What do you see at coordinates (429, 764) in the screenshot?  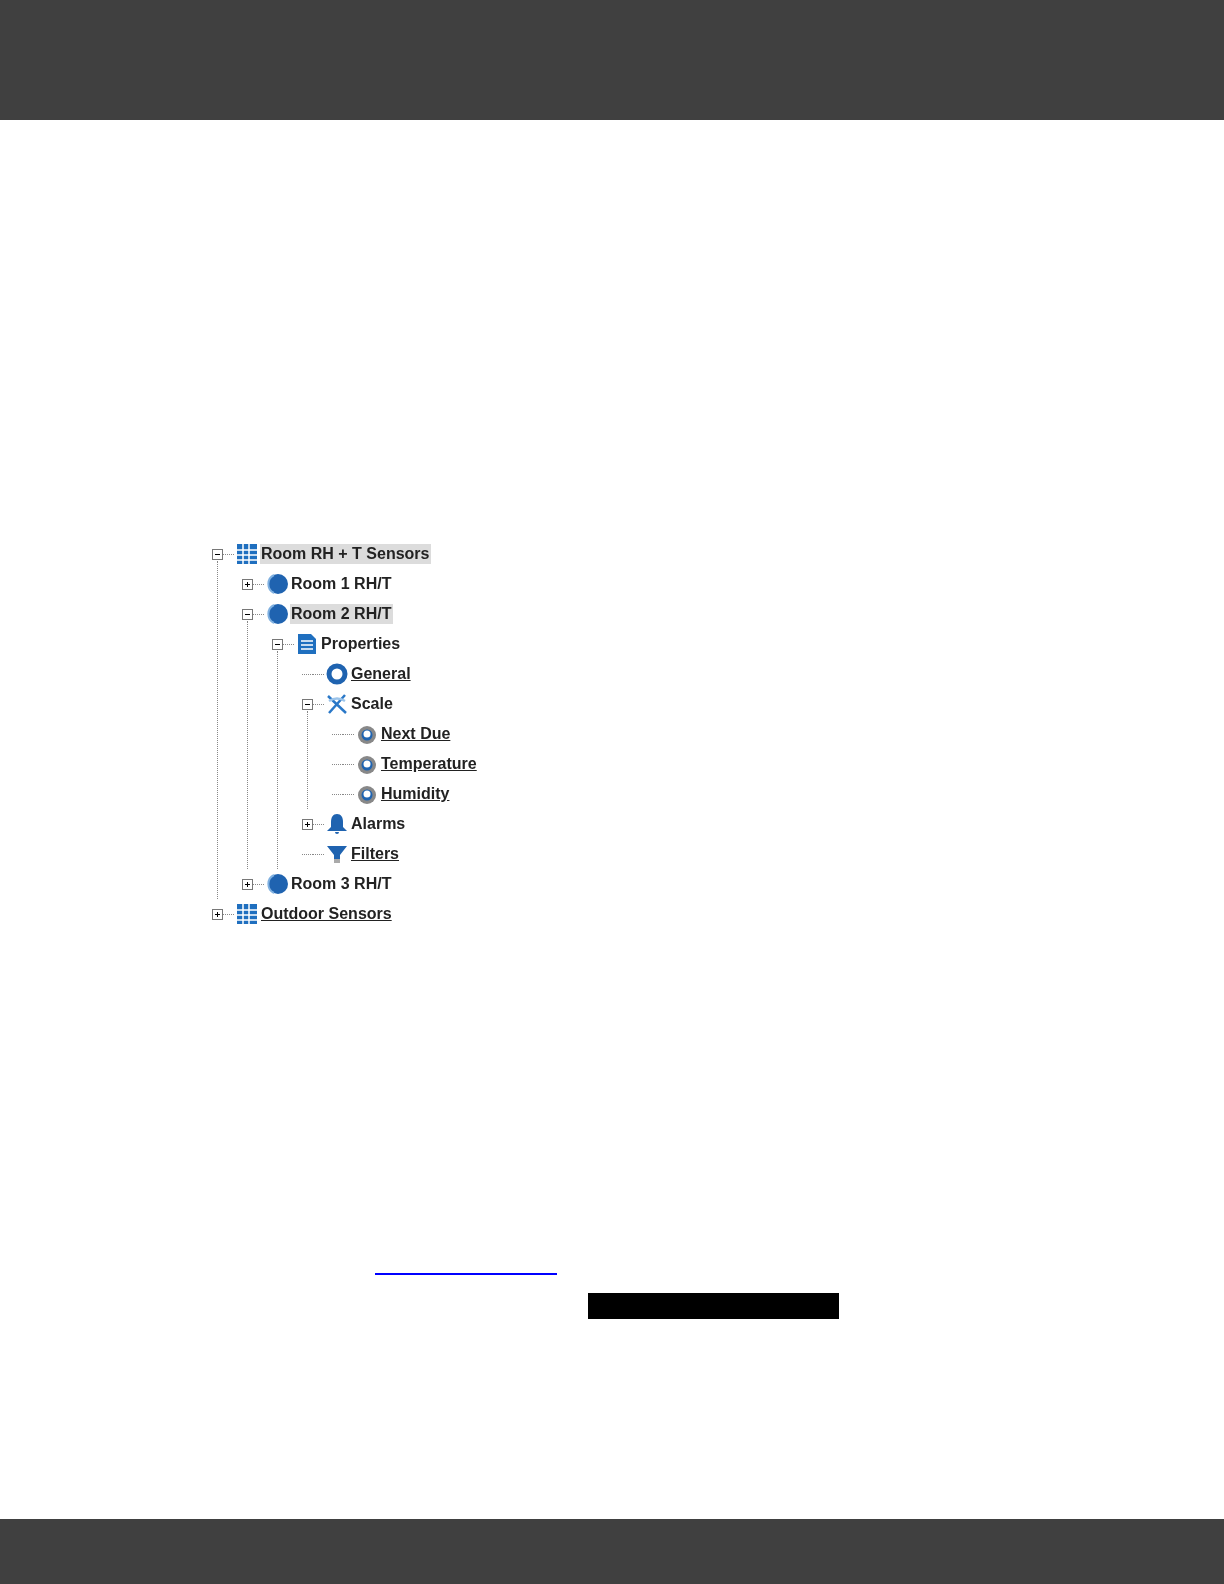 I see `tree-link: Temperature` at bounding box center [429, 764].